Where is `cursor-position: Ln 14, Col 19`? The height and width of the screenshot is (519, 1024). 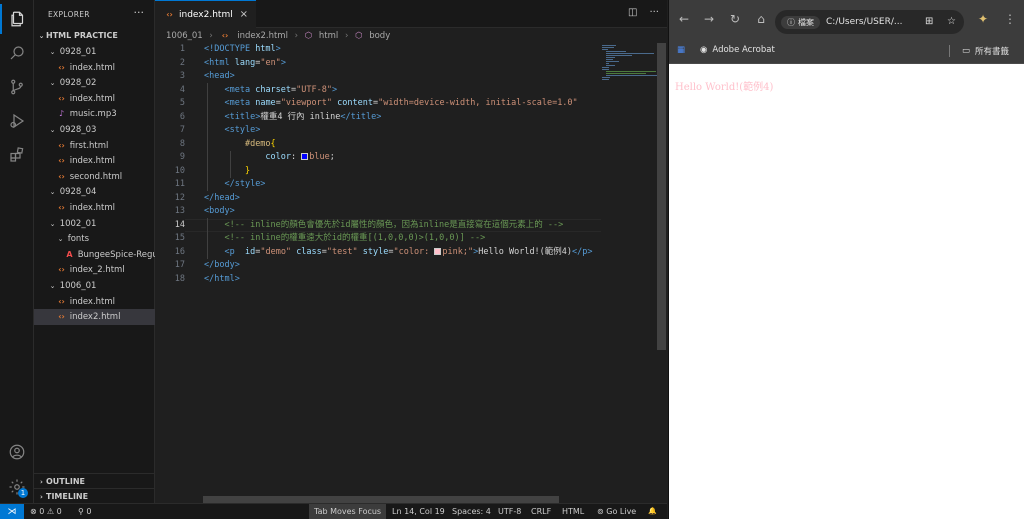
cursor-position: Ln 14, Col 19 is located at coordinates (418, 511).